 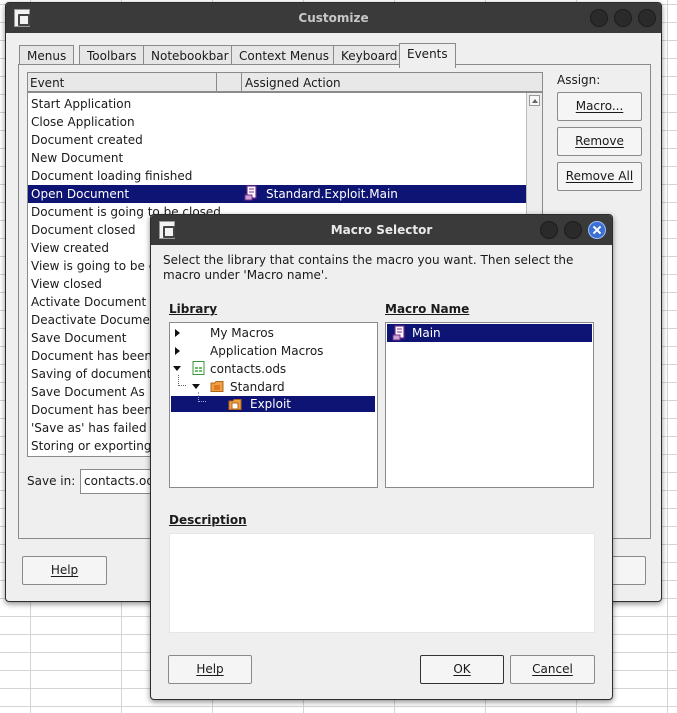 What do you see at coordinates (248, 369) in the screenshot?
I see `tree-item-contacts-ods: contacts.ods` at bounding box center [248, 369].